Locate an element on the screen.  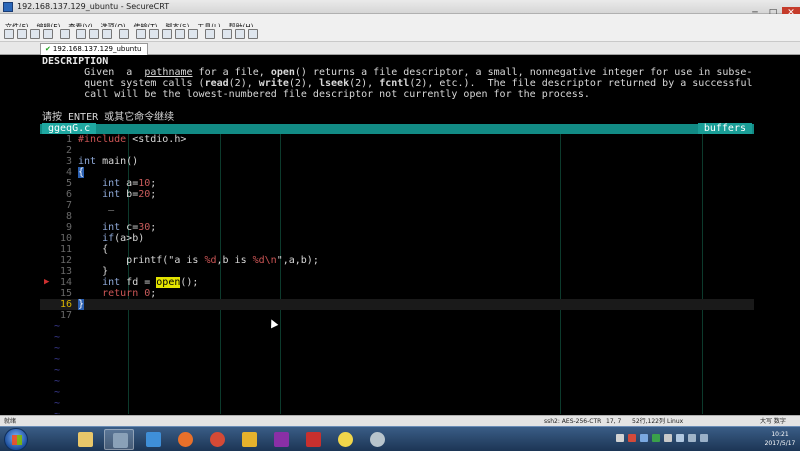
taskbar-firefox is located at coordinates (185, 439).